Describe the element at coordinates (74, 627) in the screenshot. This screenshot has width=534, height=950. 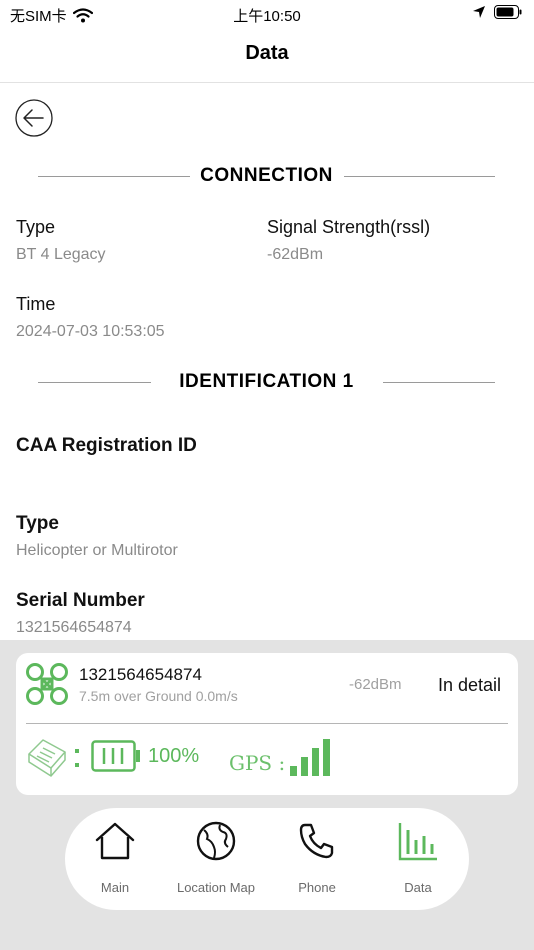
I see `serial-number-value: 1321564654874` at that location.